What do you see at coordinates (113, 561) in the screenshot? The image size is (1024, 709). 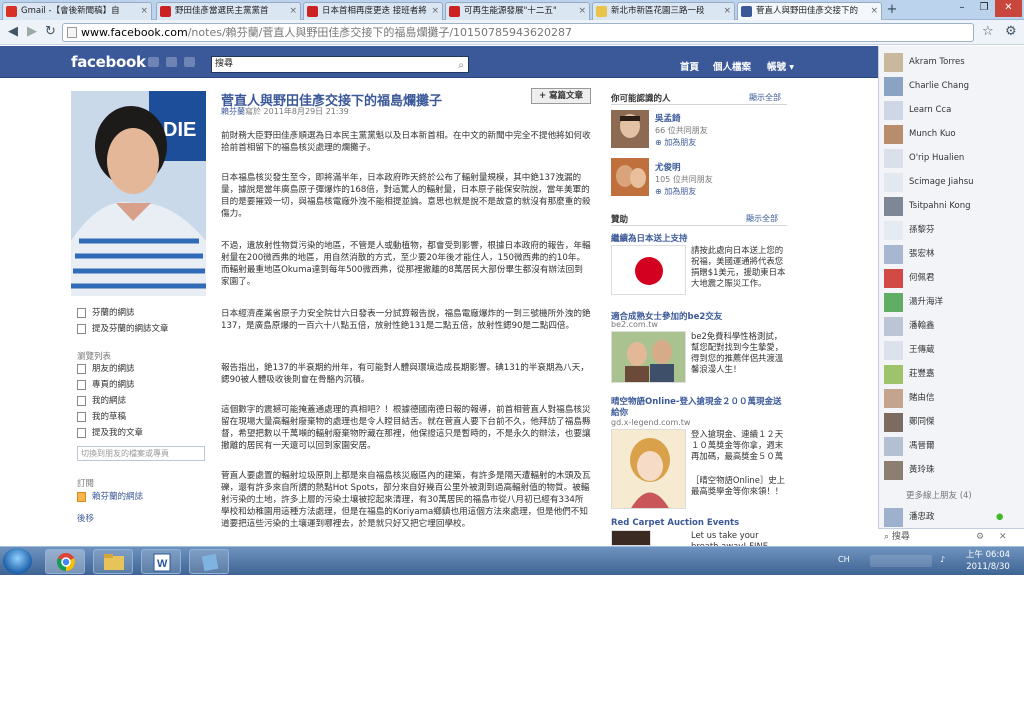 I see `taskbar-explorer-icon` at bounding box center [113, 561].